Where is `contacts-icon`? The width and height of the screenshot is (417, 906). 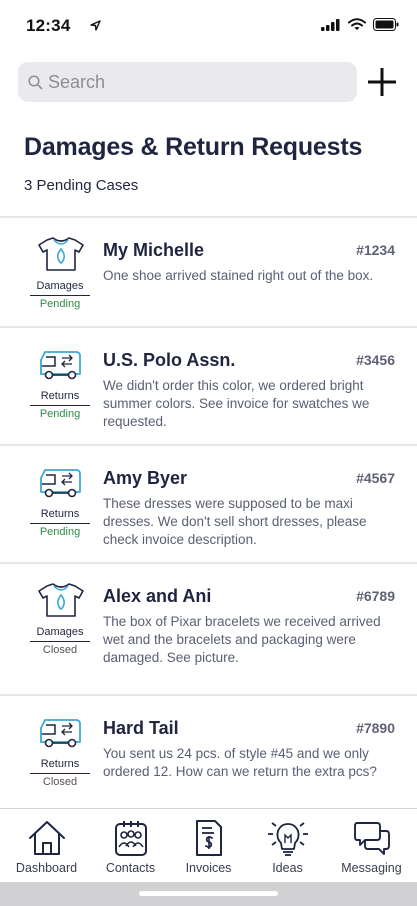
contacts-icon is located at coordinates (130, 838).